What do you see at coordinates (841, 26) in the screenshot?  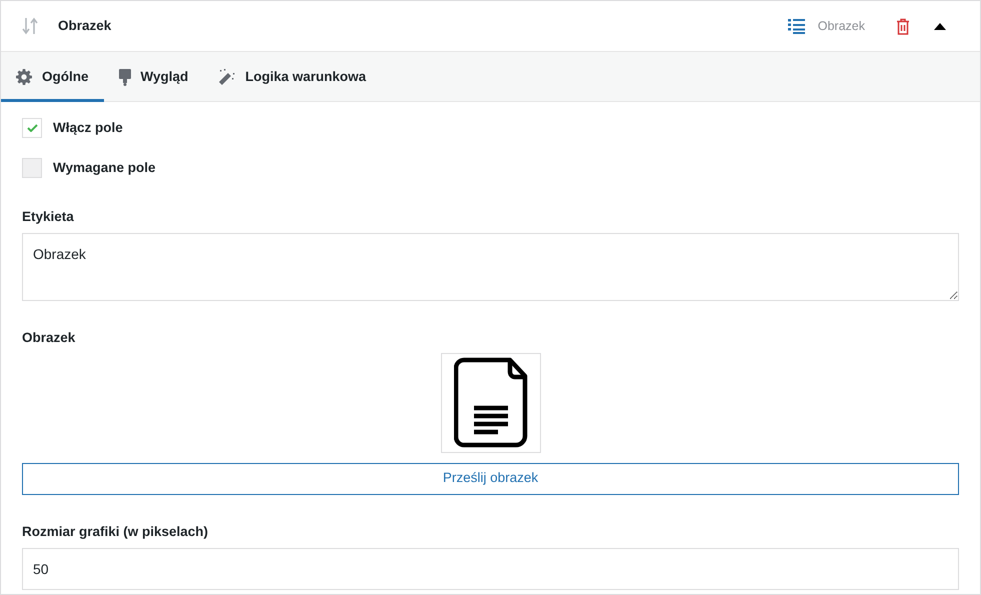 I see `field-type-label: Obrazek` at bounding box center [841, 26].